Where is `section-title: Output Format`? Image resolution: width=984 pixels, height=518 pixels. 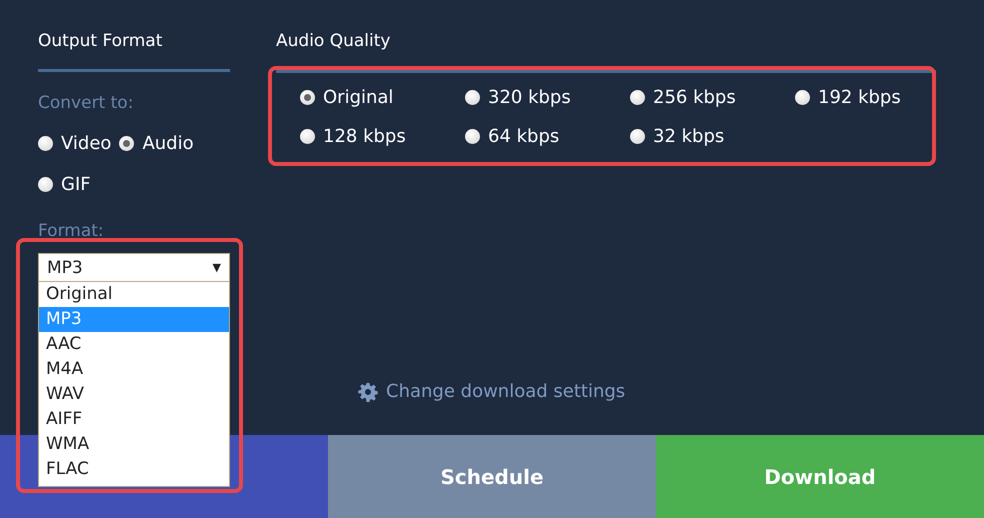
section-title: Output Format is located at coordinates (101, 41).